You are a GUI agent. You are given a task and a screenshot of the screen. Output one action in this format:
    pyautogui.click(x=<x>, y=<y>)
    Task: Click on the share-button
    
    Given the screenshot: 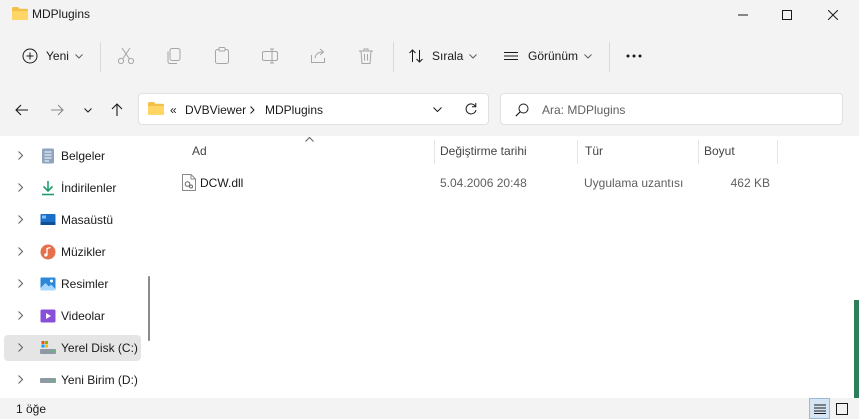 What is the action you would take?
    pyautogui.click(x=318, y=57)
    